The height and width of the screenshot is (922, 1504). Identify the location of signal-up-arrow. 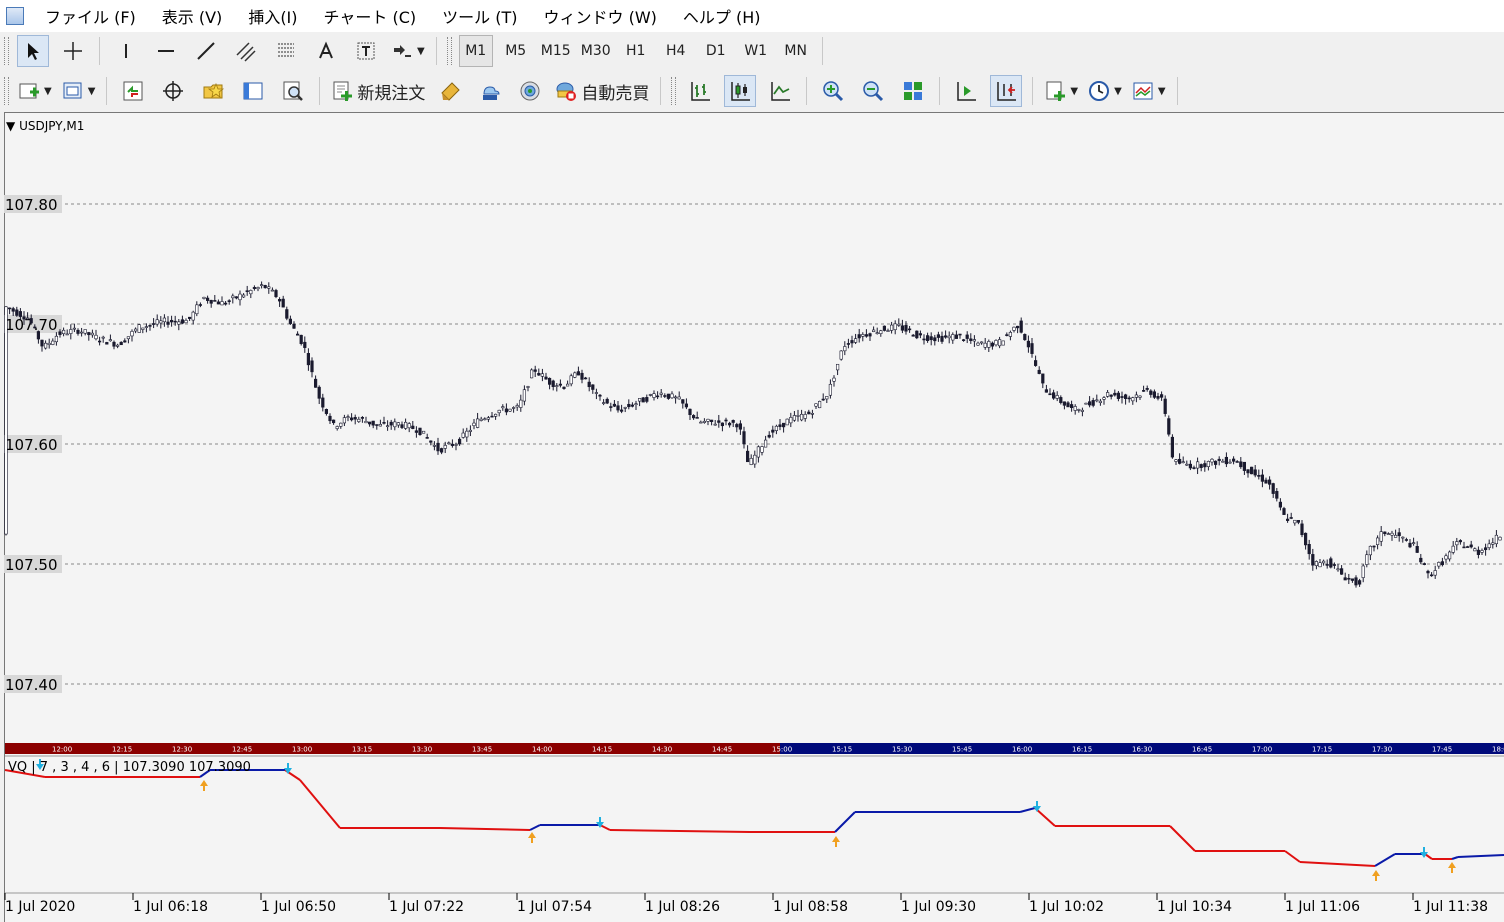
(836, 841).